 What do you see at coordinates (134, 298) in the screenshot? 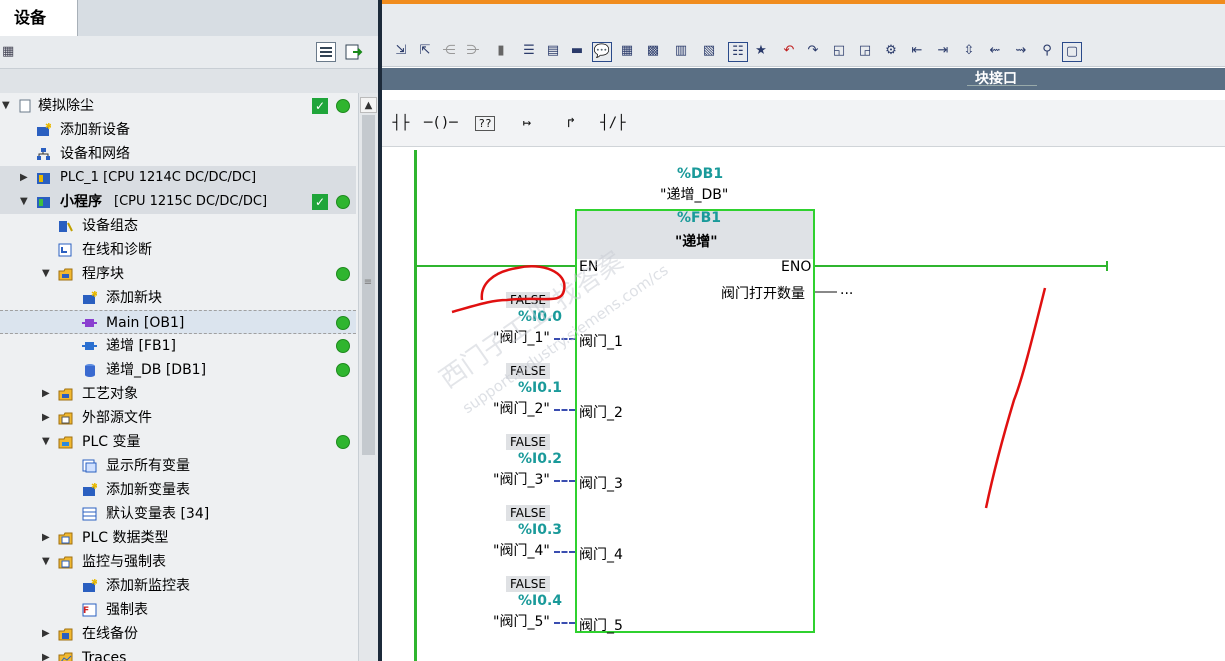
I see `tree-item-label: 添加新块` at bounding box center [134, 298].